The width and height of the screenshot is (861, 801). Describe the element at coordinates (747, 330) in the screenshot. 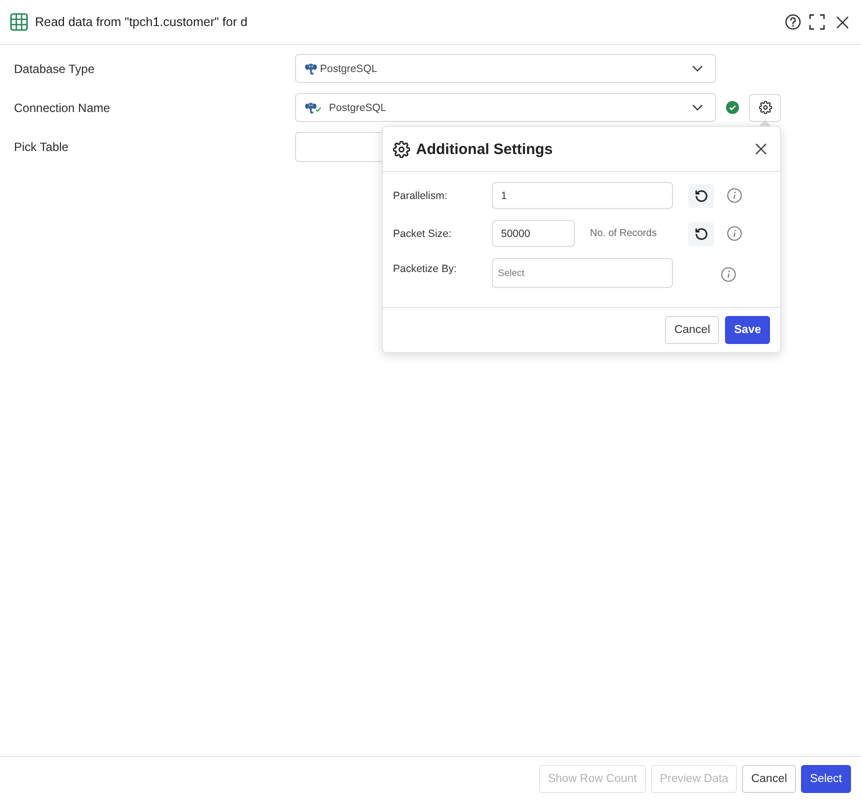

I see `popover-button: Save` at that location.